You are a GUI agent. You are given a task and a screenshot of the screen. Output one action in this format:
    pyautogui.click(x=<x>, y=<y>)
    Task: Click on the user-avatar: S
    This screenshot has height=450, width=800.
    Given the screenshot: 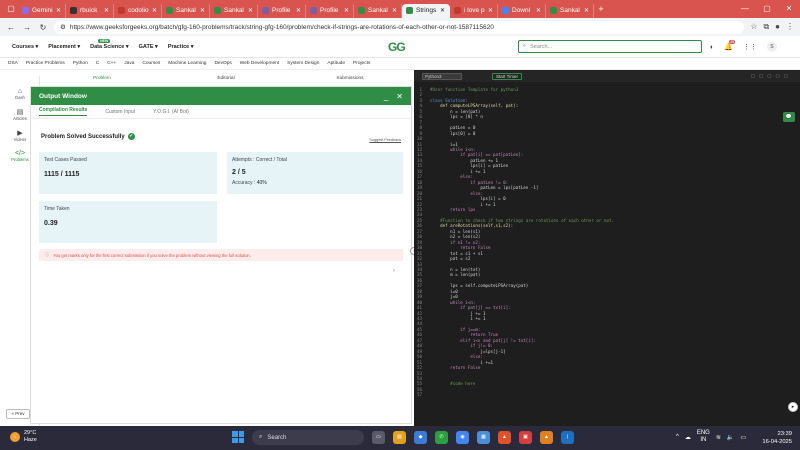 What is the action you would take?
    pyautogui.click(x=771, y=47)
    